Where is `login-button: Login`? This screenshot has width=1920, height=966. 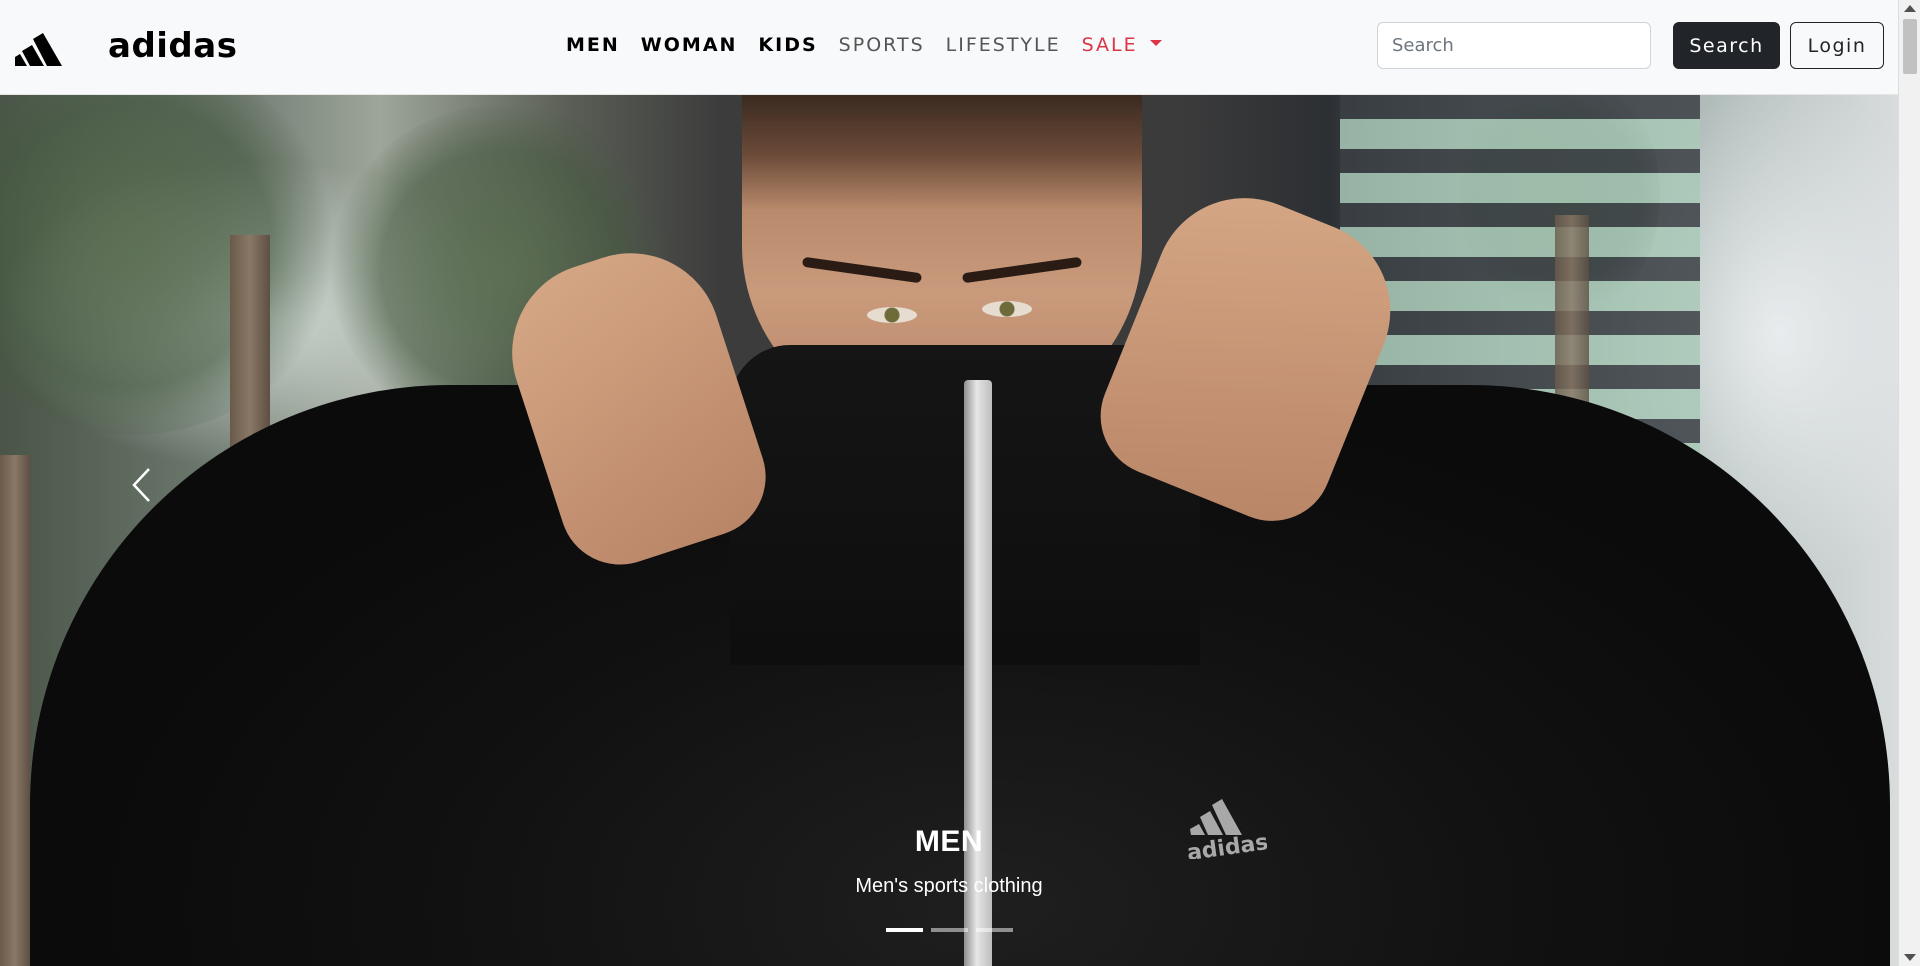
login-button: Login is located at coordinates (1837, 45).